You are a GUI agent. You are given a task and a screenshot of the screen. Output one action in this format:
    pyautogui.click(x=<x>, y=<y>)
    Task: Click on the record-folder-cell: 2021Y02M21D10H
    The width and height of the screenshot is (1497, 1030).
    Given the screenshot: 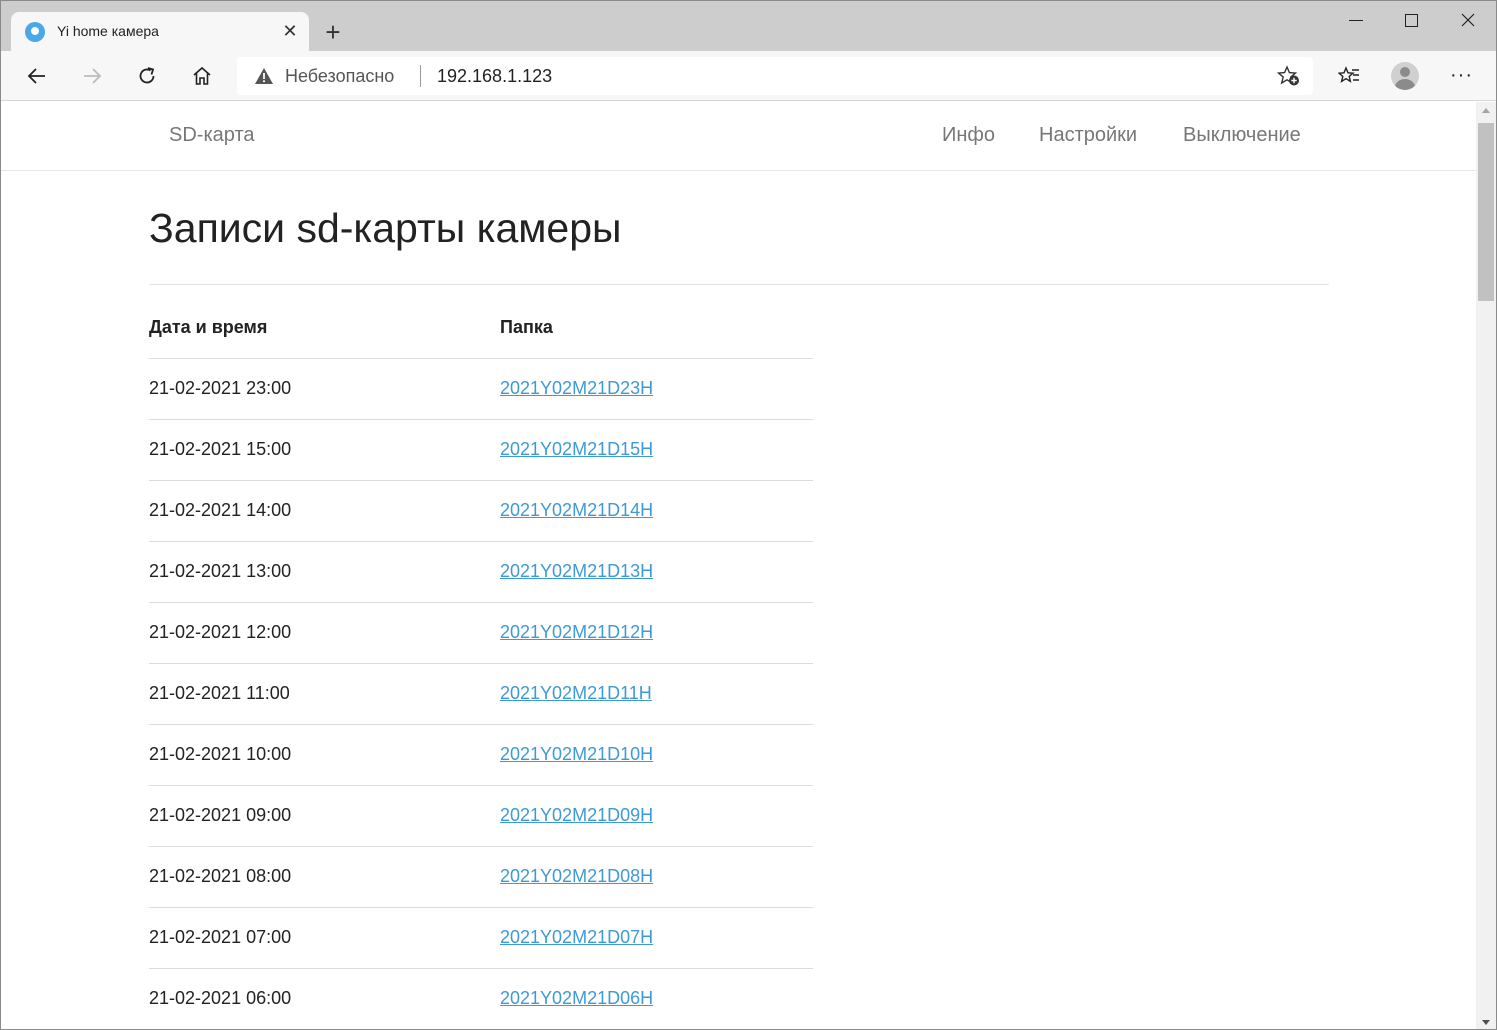 What is the action you would take?
    pyautogui.click(x=656, y=755)
    